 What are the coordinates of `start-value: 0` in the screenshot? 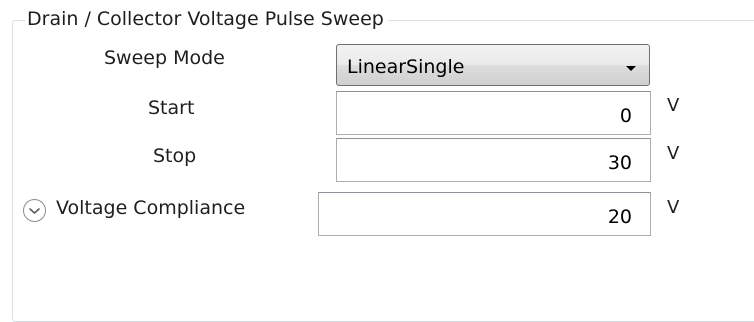 It's located at (625, 116).